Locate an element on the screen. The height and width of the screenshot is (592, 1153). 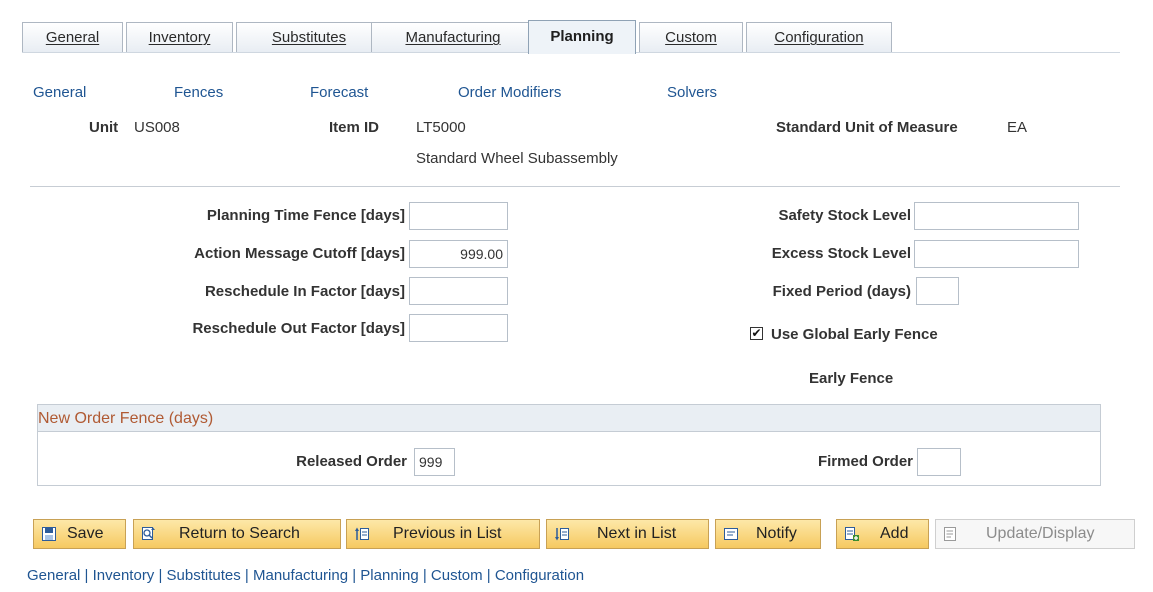
safety-stock-level-label: Safety Stock Level is located at coordinates (844, 215).